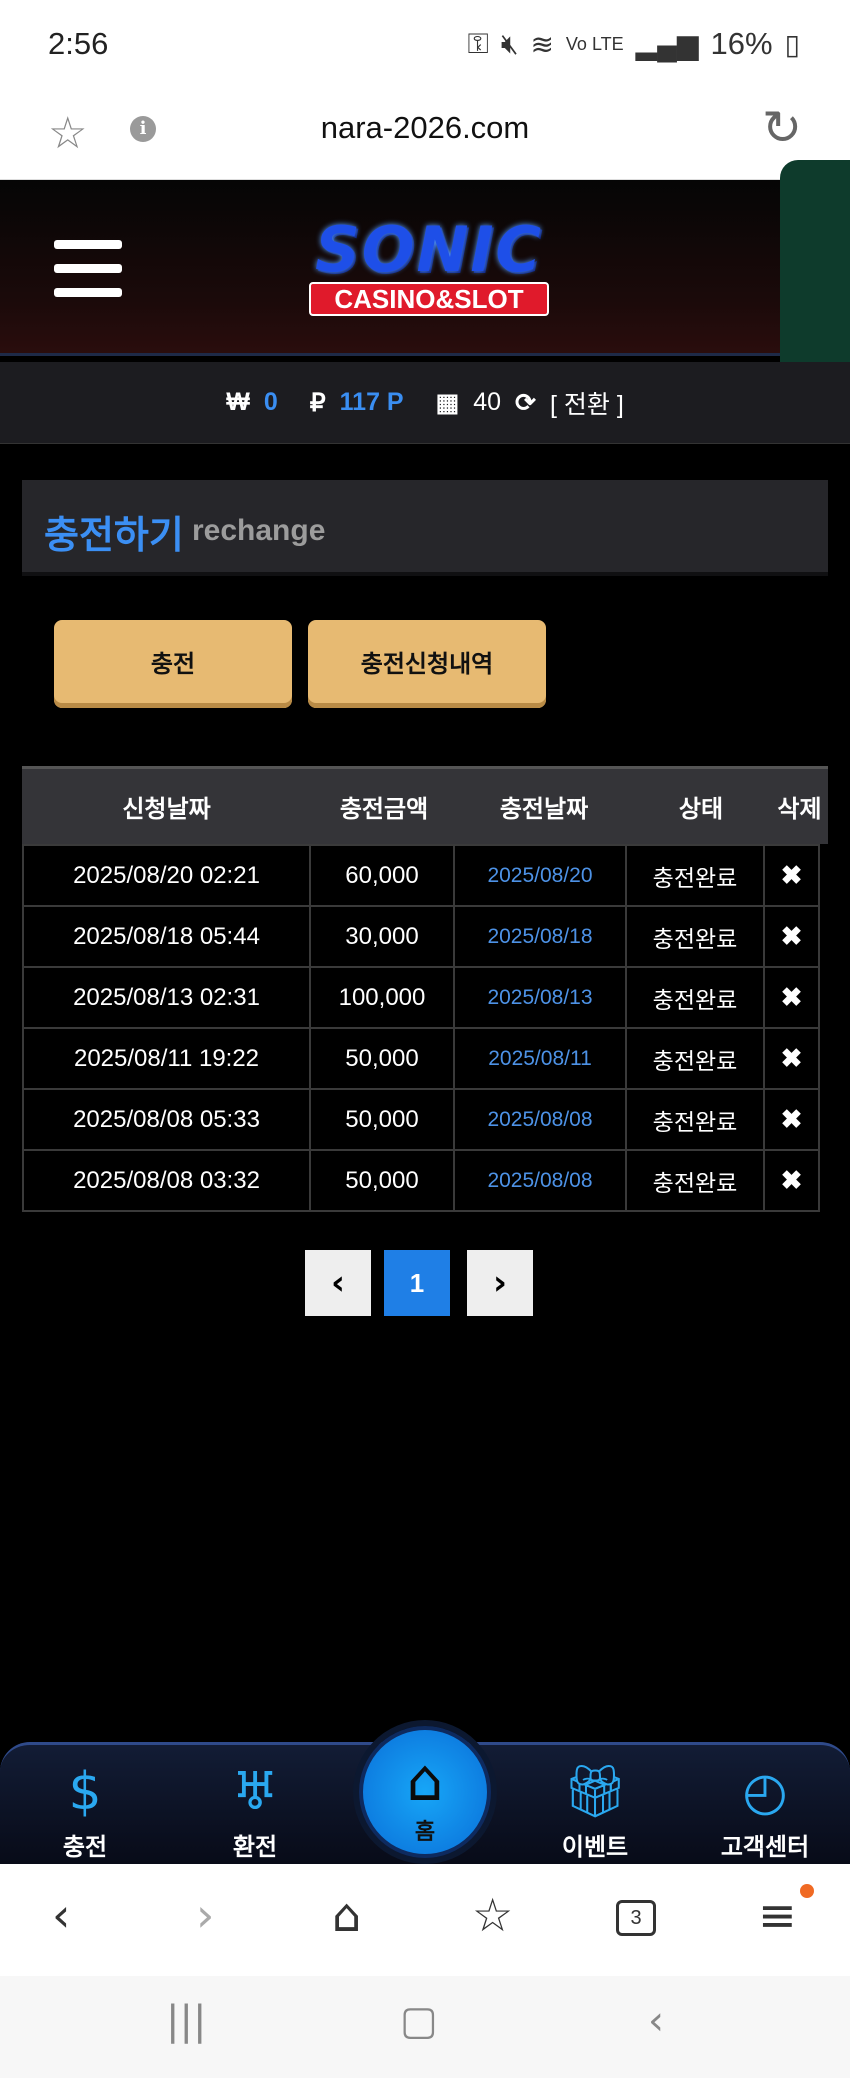 This screenshot has height=2078, width=850. I want to click on won-balance: 0, so click(270, 402).